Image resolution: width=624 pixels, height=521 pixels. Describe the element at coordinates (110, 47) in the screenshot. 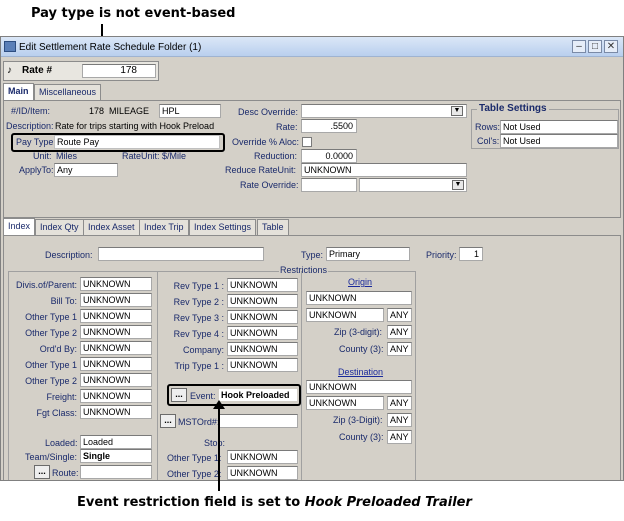

I see `window-title: Edit Settlement Rate Schedule Folder (1)` at that location.